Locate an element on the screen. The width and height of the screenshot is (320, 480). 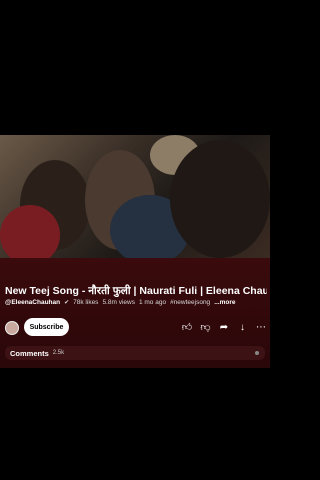
channel-handle: @EleenaChauhan is located at coordinates (32, 302).